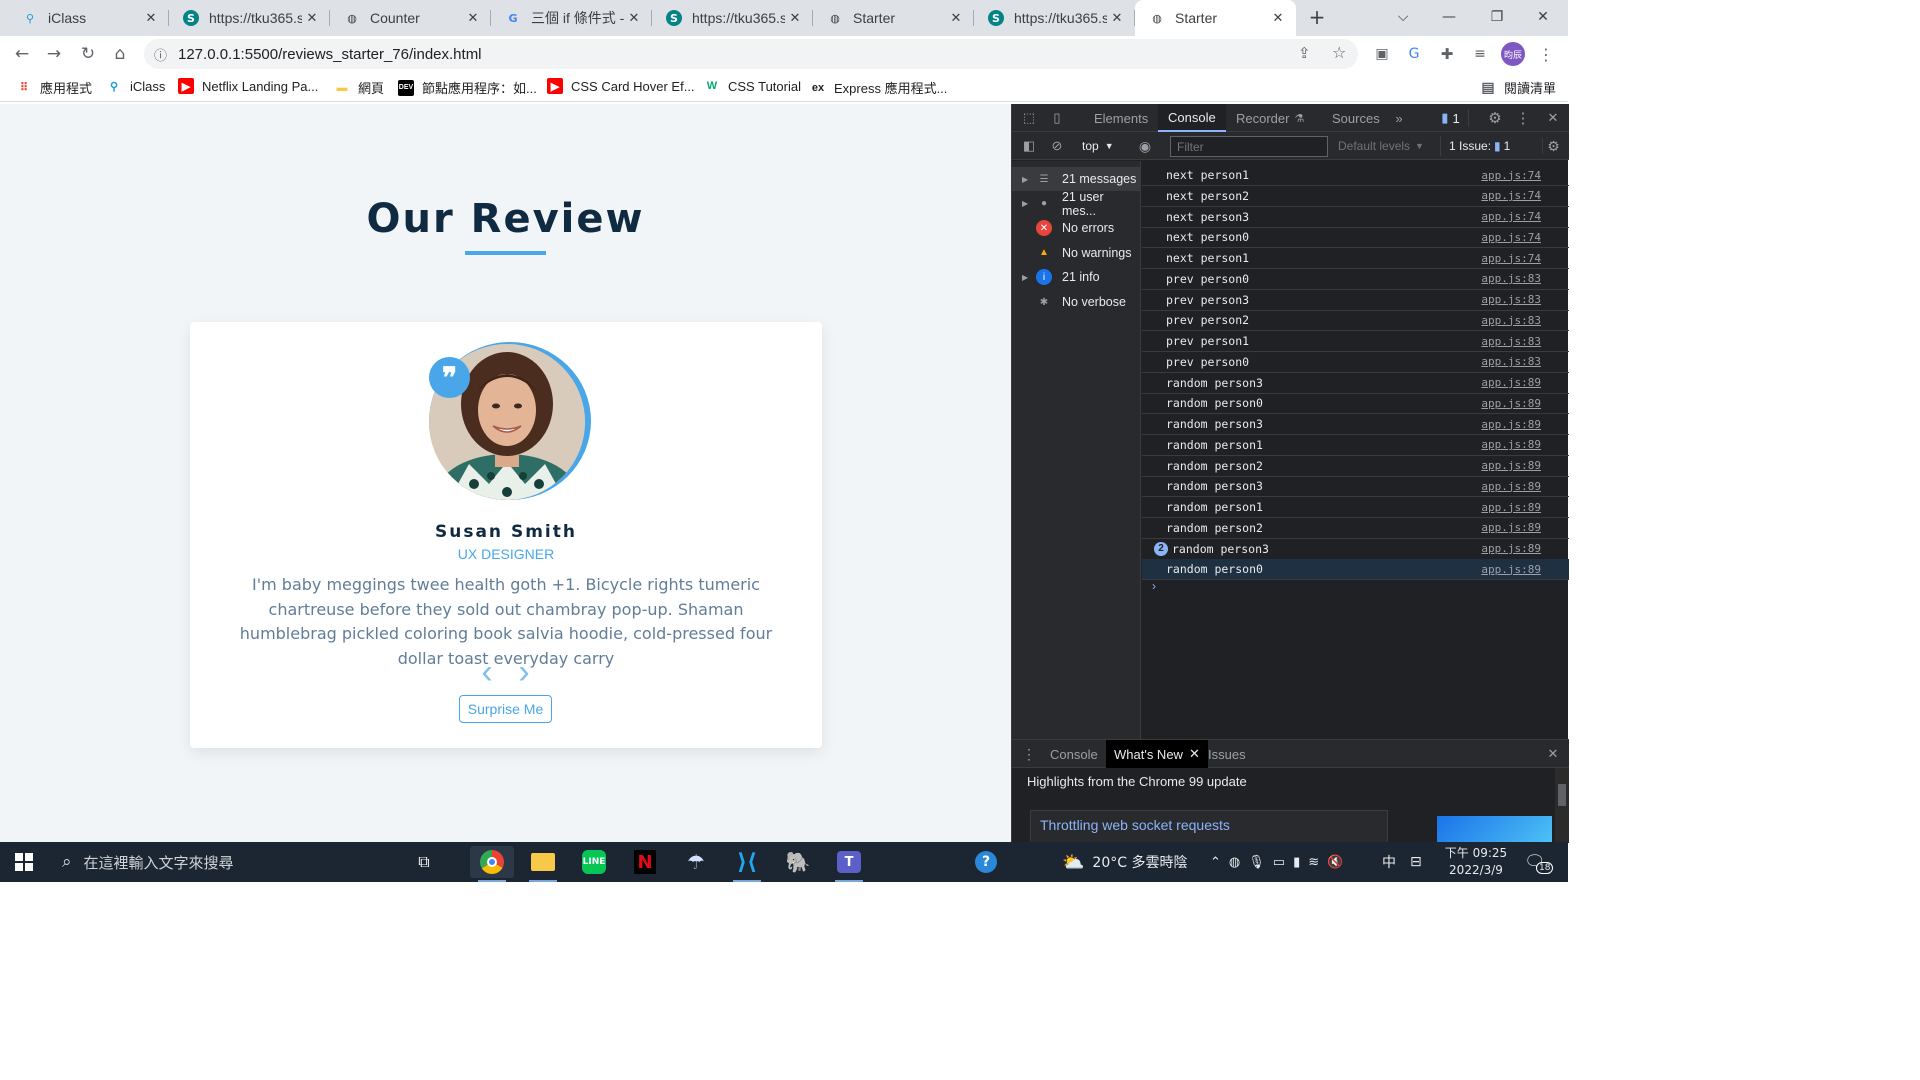 Image resolution: width=1920 pixels, height=1080 pixels. Describe the element at coordinates (594, 862) in the screenshot. I see `line-app-icon: LINE` at that location.